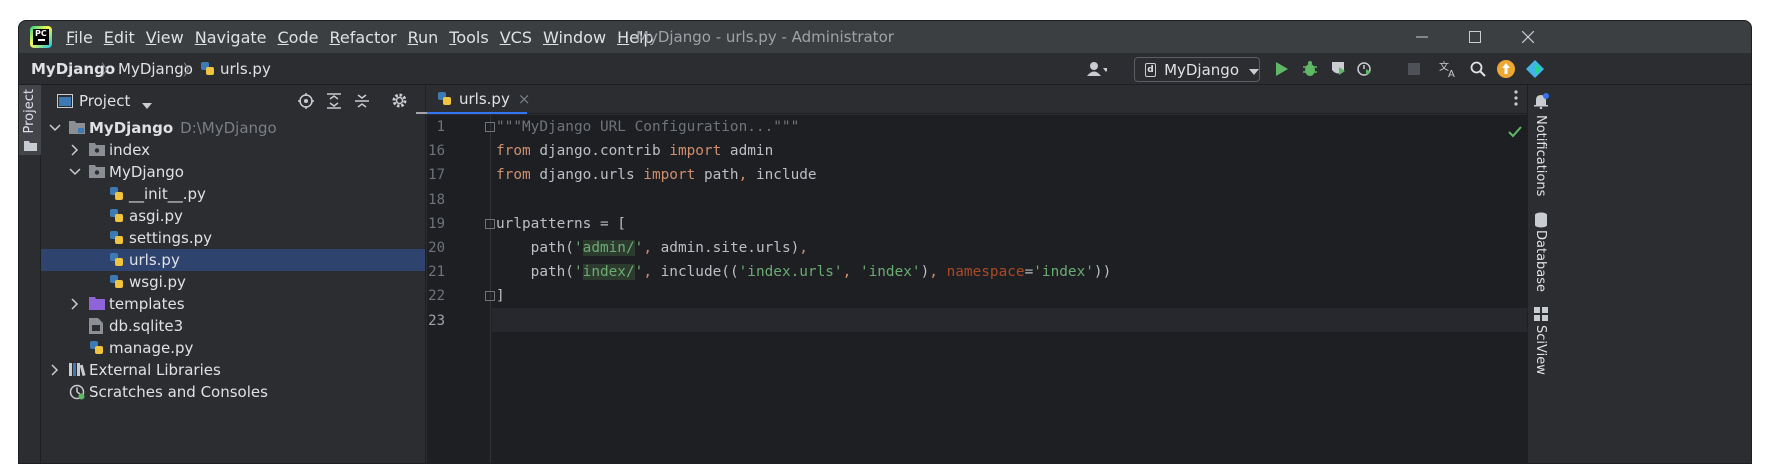 This screenshot has width=1769, height=464. Describe the element at coordinates (41, 37) in the screenshot. I see `pycharm-logo-icon: PC` at that location.